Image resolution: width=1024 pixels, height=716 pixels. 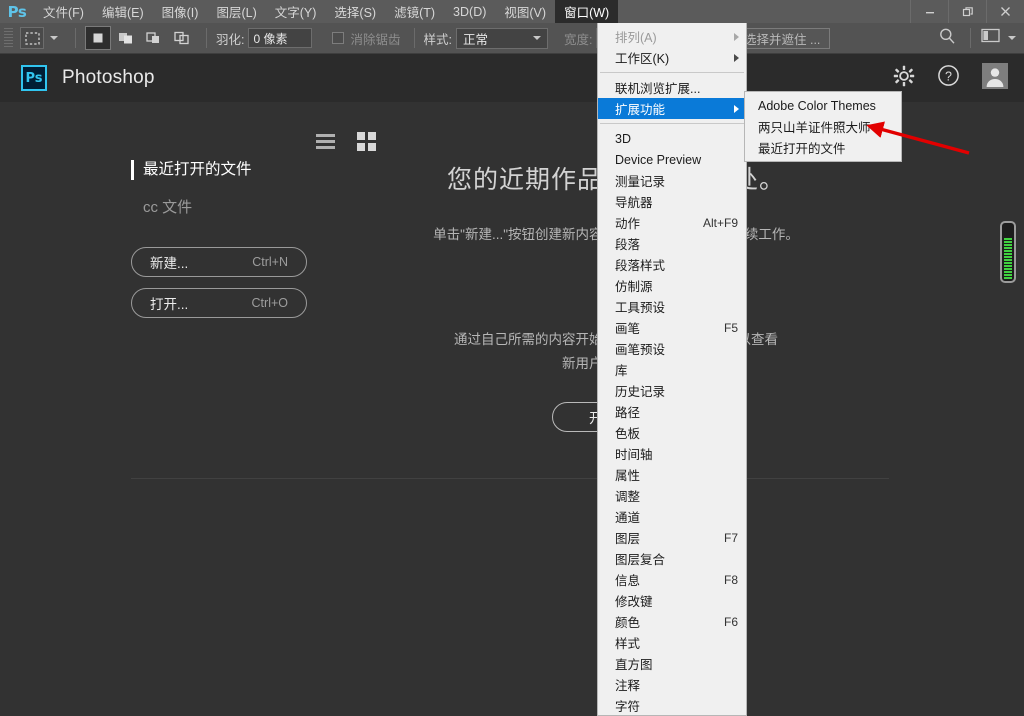 I want to click on submenu-item-2: 最近打开的文件, so click(x=823, y=147).